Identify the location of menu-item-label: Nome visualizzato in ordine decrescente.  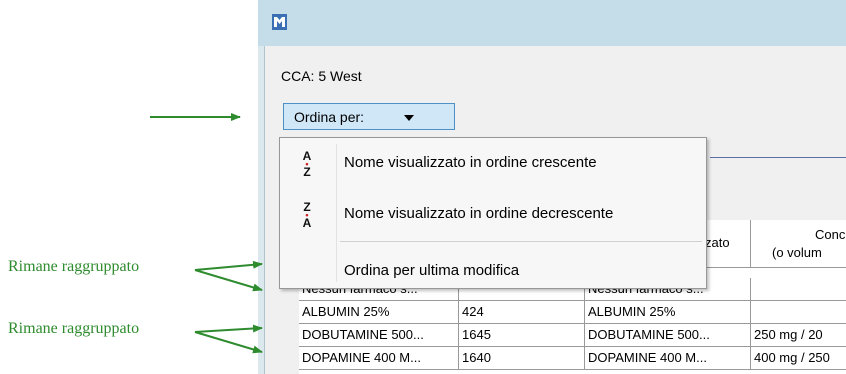
(479, 213).